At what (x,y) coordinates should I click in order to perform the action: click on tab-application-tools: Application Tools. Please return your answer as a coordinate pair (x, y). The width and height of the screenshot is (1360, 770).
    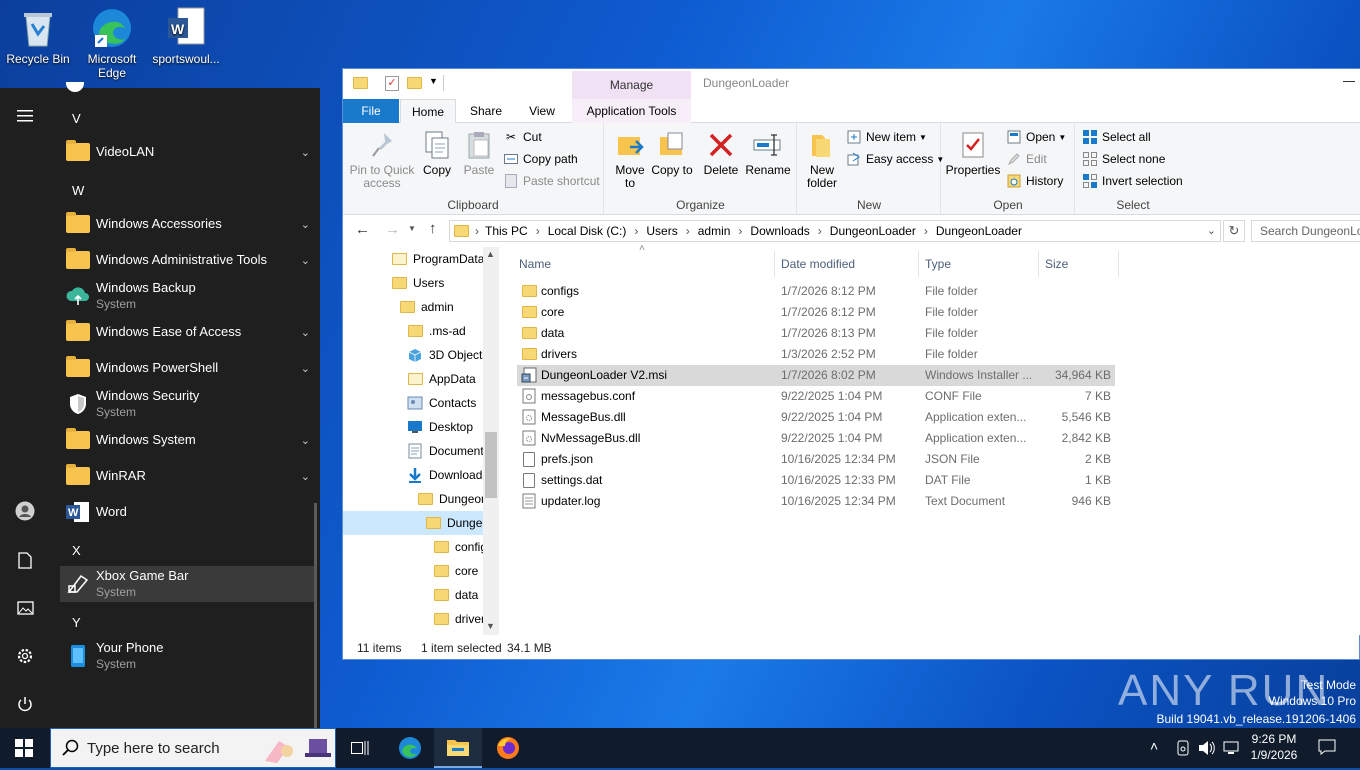
    Looking at the image, I should click on (631, 111).